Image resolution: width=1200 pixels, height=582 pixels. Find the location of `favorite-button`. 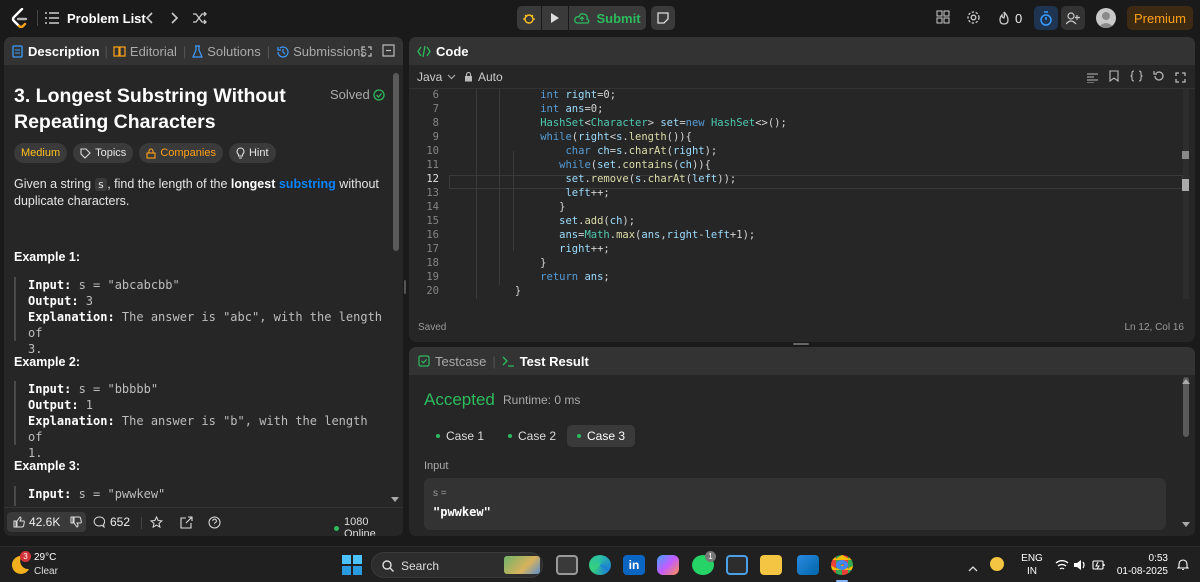

favorite-button is located at coordinates (156, 522).